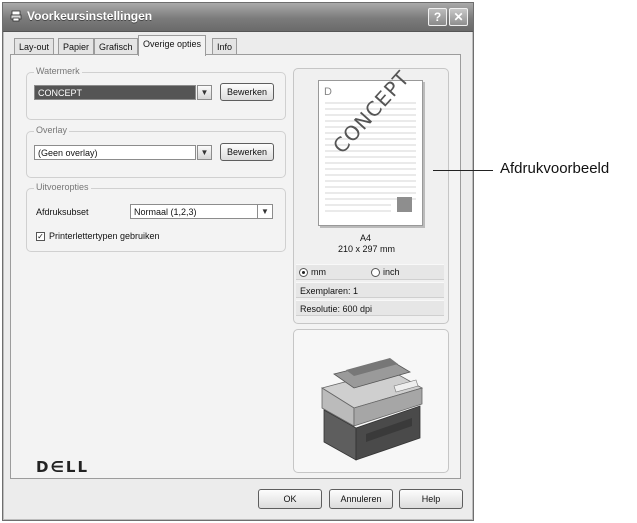 The height and width of the screenshot is (523, 637). Describe the element at coordinates (76, 46) in the screenshot. I see `tab-paper: Papier` at that location.